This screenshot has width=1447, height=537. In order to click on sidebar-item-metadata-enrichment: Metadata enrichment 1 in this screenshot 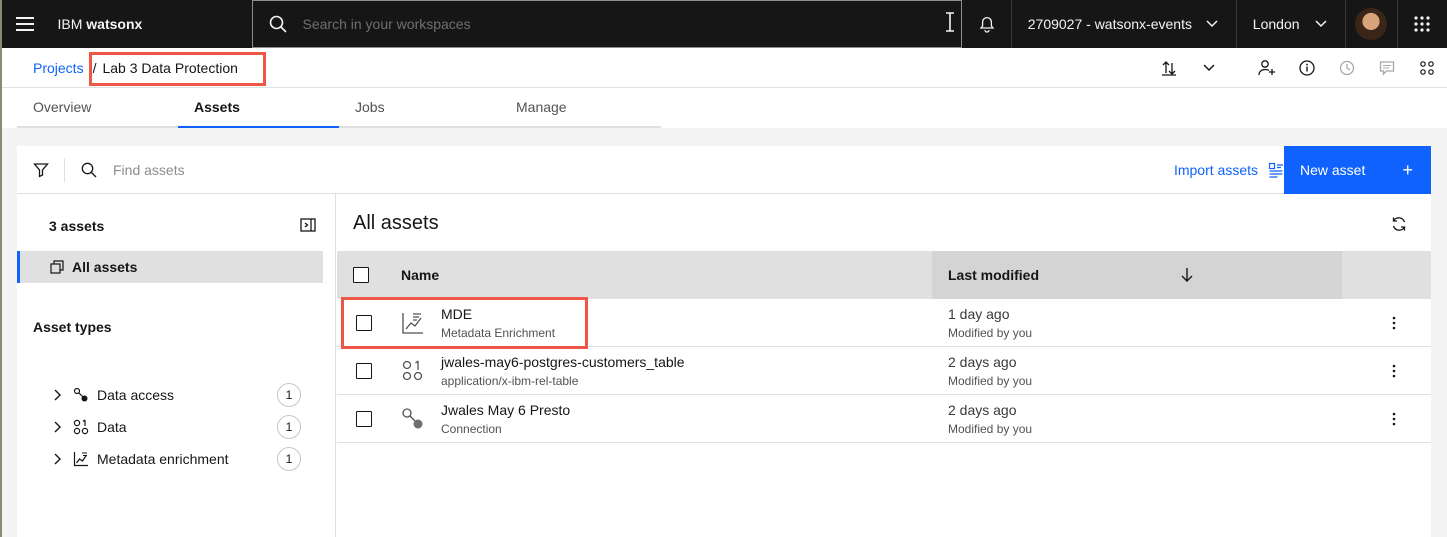, I will do `click(176, 459)`.